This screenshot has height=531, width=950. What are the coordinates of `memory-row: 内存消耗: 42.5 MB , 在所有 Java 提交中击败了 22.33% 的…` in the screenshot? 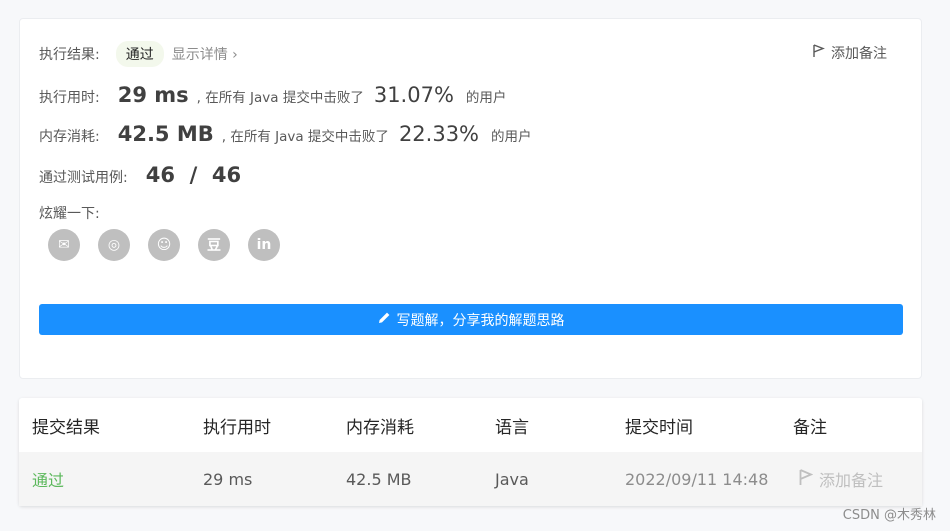 It's located at (285, 134).